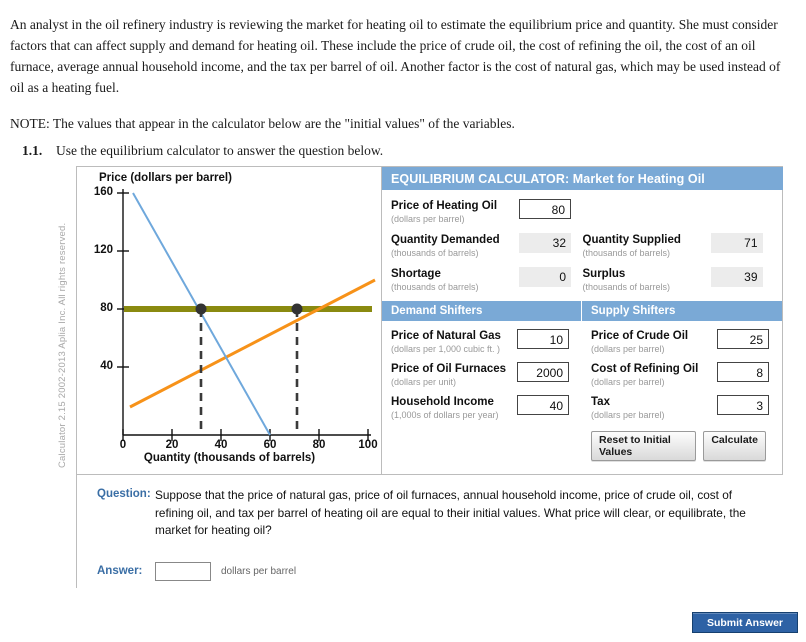 Image resolution: width=806 pixels, height=642 pixels. What do you see at coordinates (368, 445) in the screenshot?
I see `x-tick-100: 100` at bounding box center [368, 445].